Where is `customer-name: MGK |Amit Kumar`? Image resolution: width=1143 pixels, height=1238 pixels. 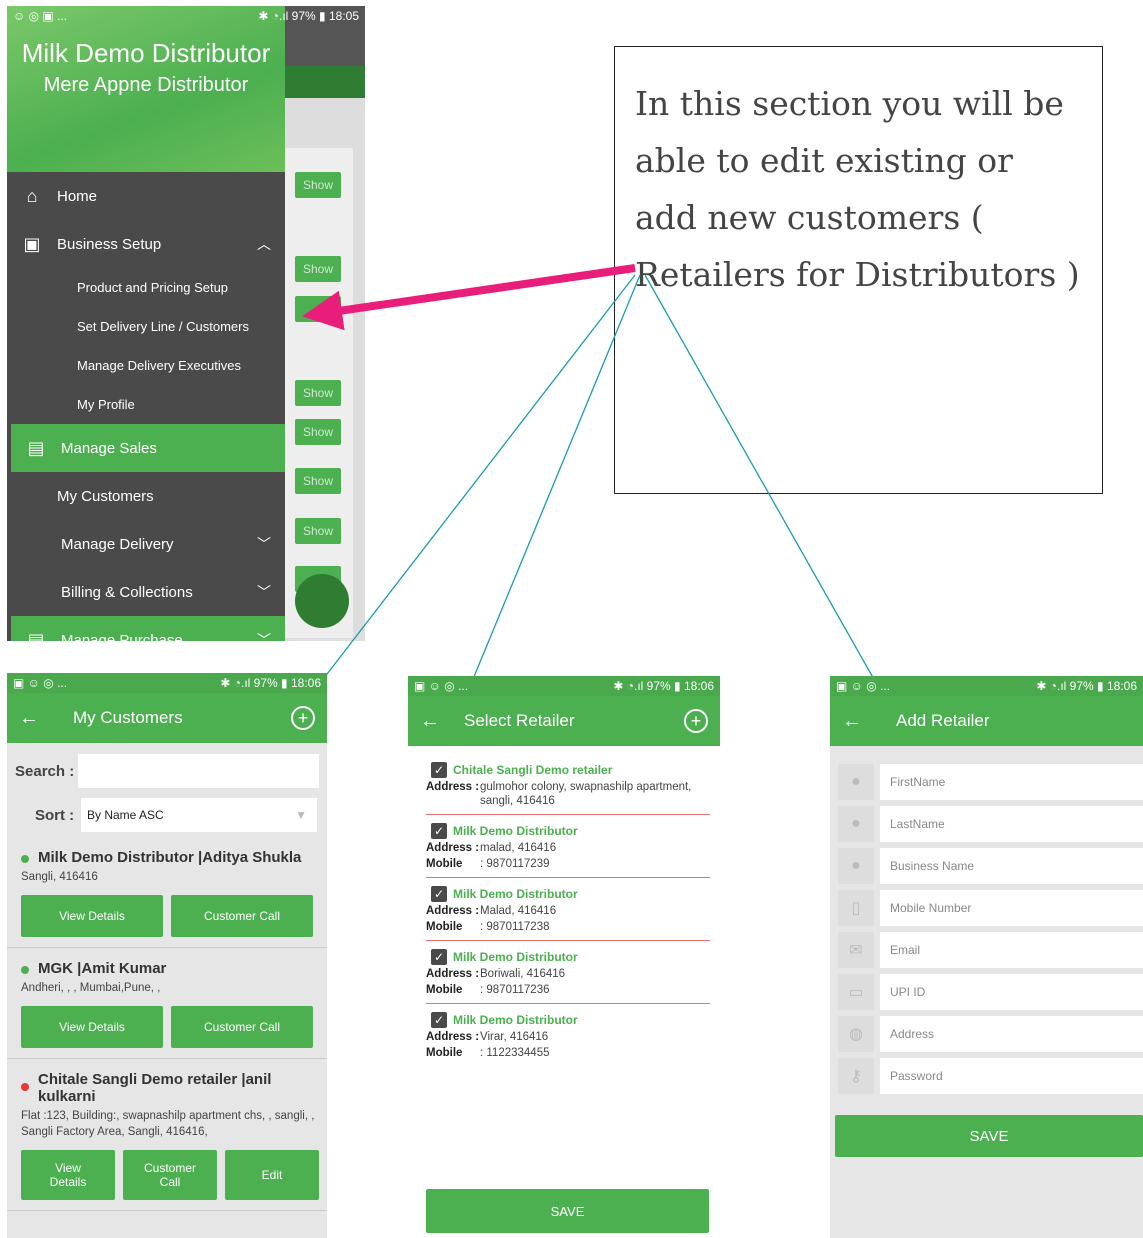 customer-name: MGK |Amit Kumar is located at coordinates (102, 968).